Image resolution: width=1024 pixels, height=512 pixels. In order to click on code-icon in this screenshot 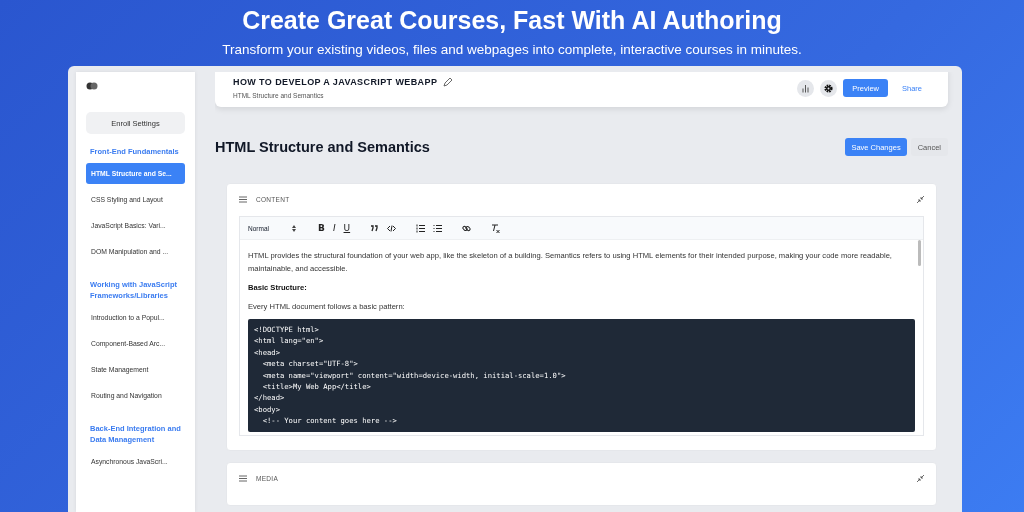, I will do `click(392, 228)`.